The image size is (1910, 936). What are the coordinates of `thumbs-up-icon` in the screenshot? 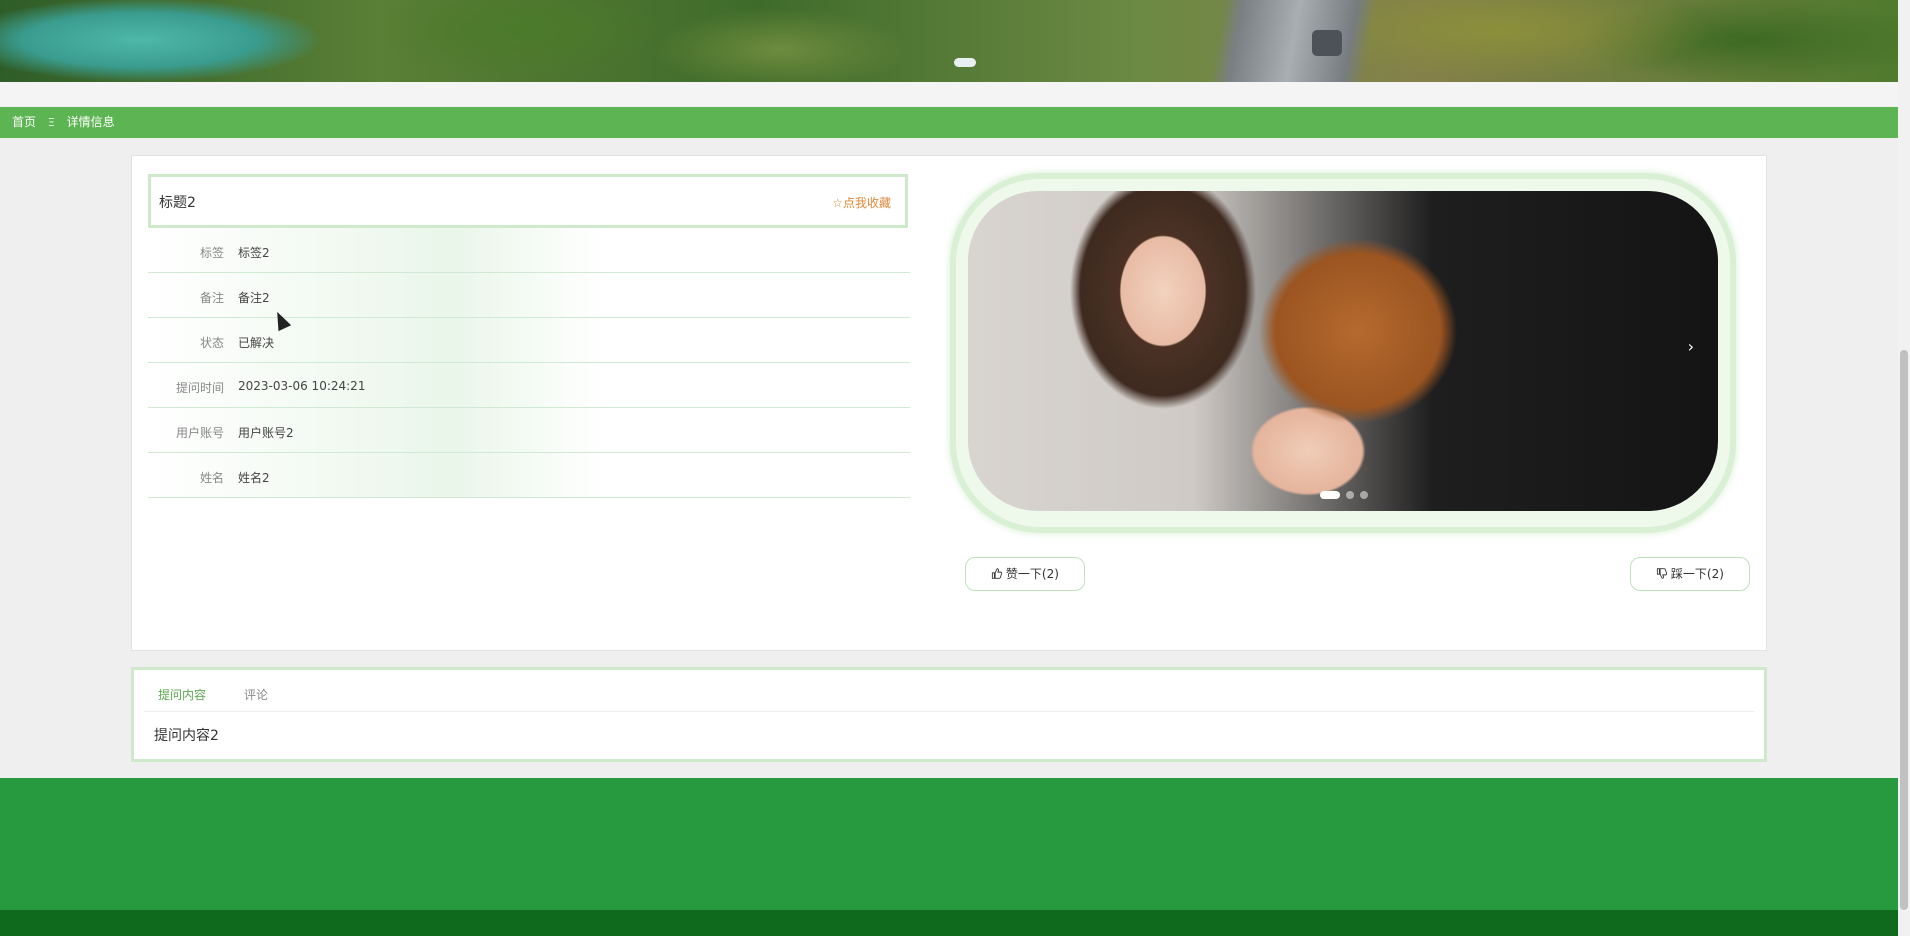 It's located at (998, 574).